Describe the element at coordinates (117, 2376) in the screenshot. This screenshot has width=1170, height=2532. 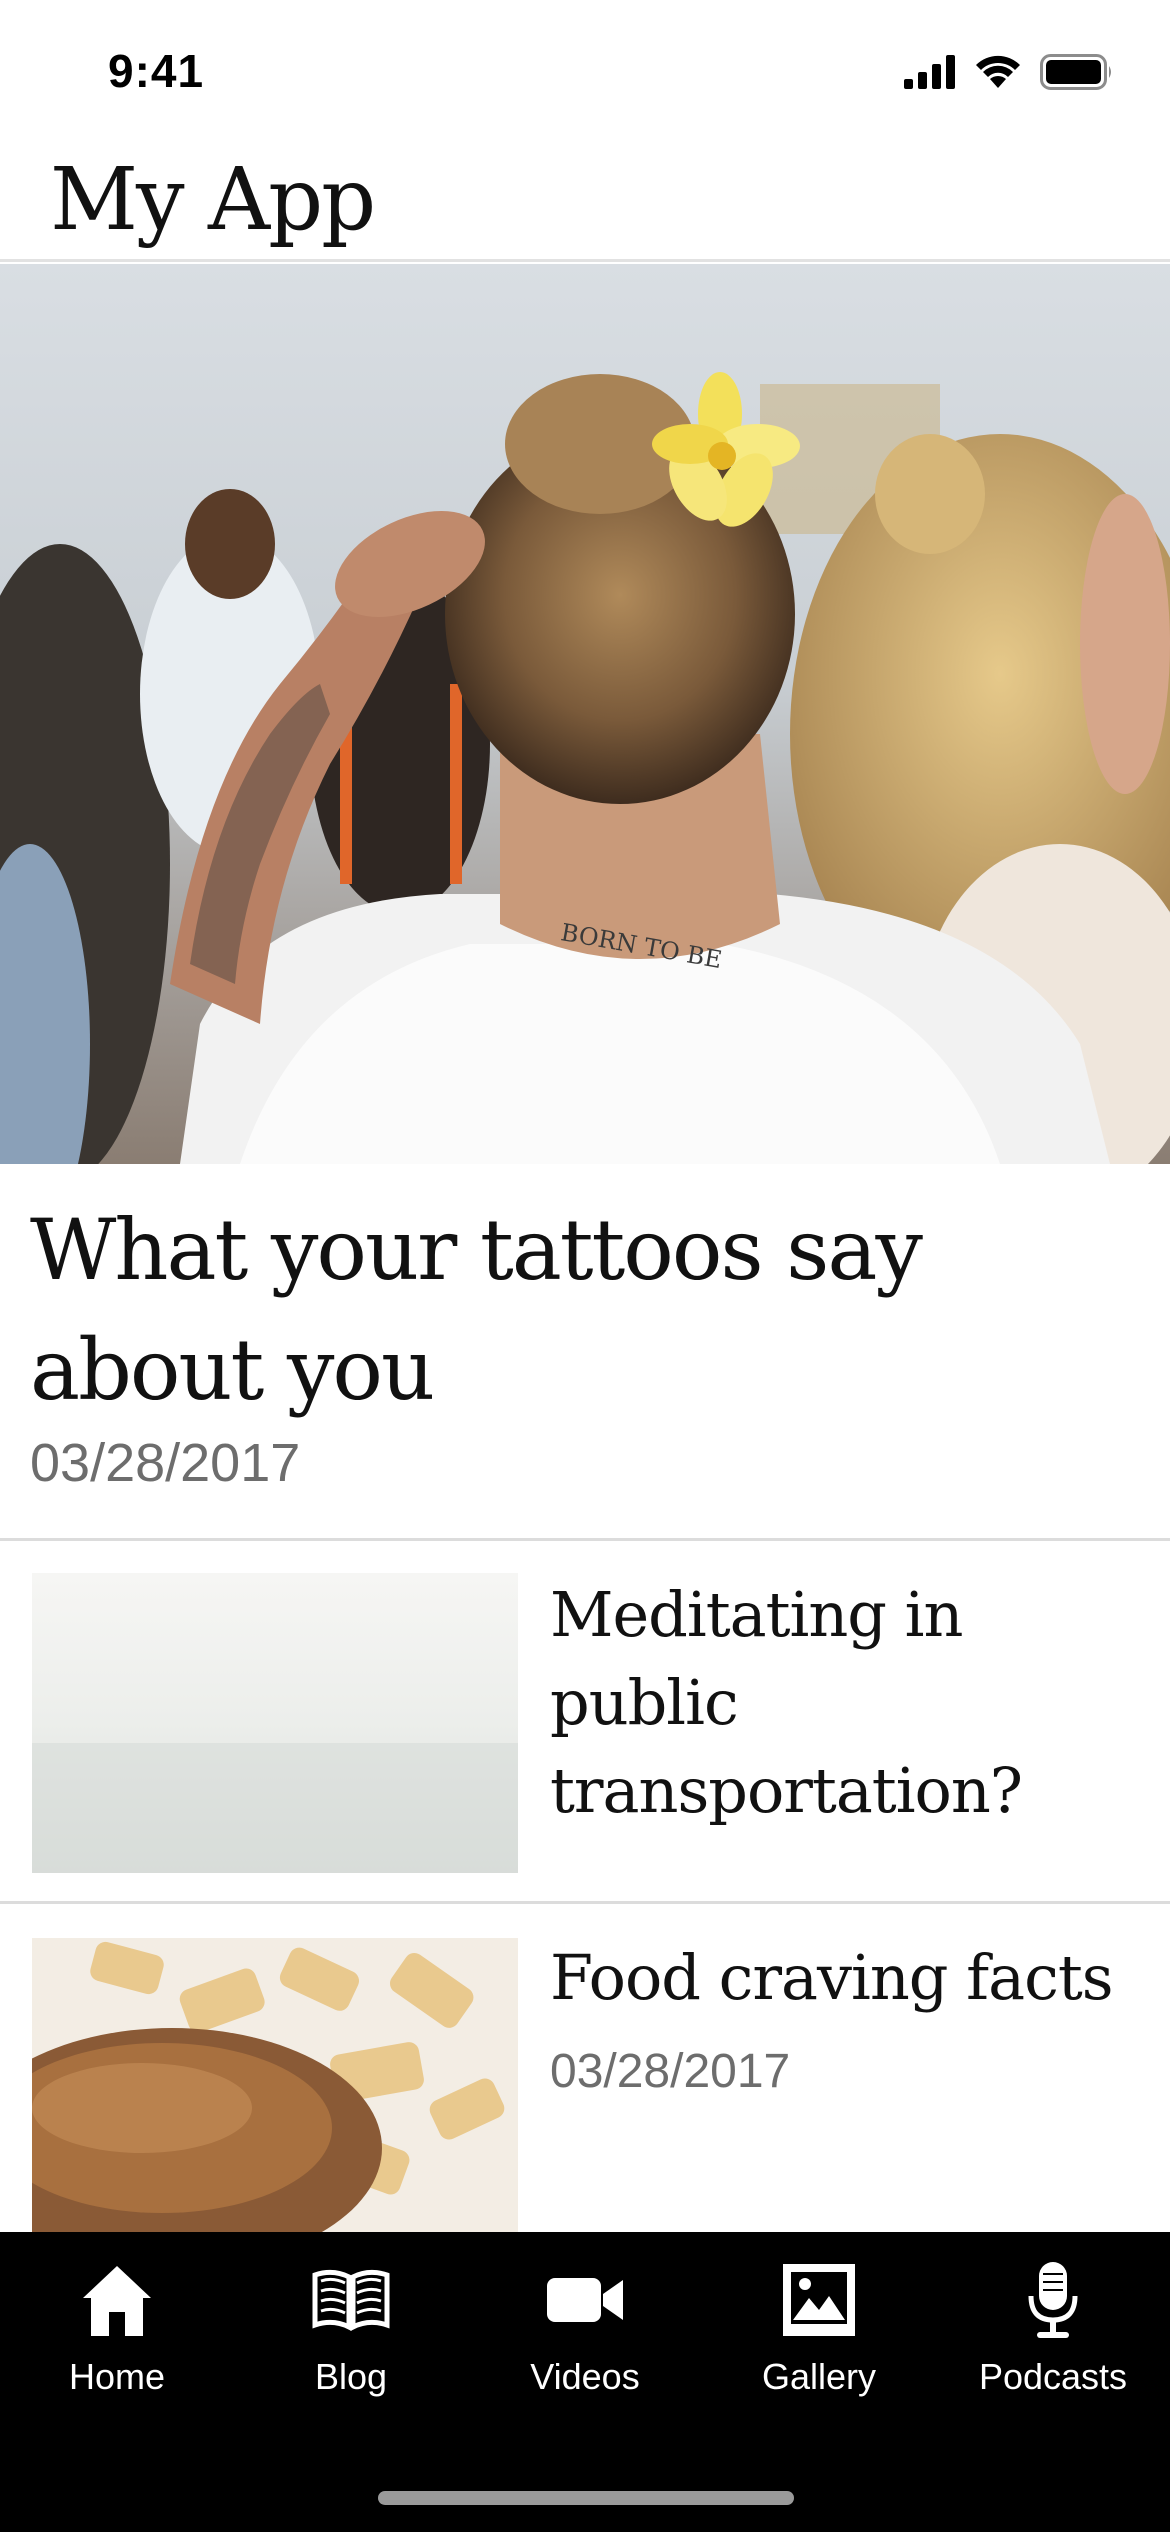
I see `tab-label: Home` at that location.